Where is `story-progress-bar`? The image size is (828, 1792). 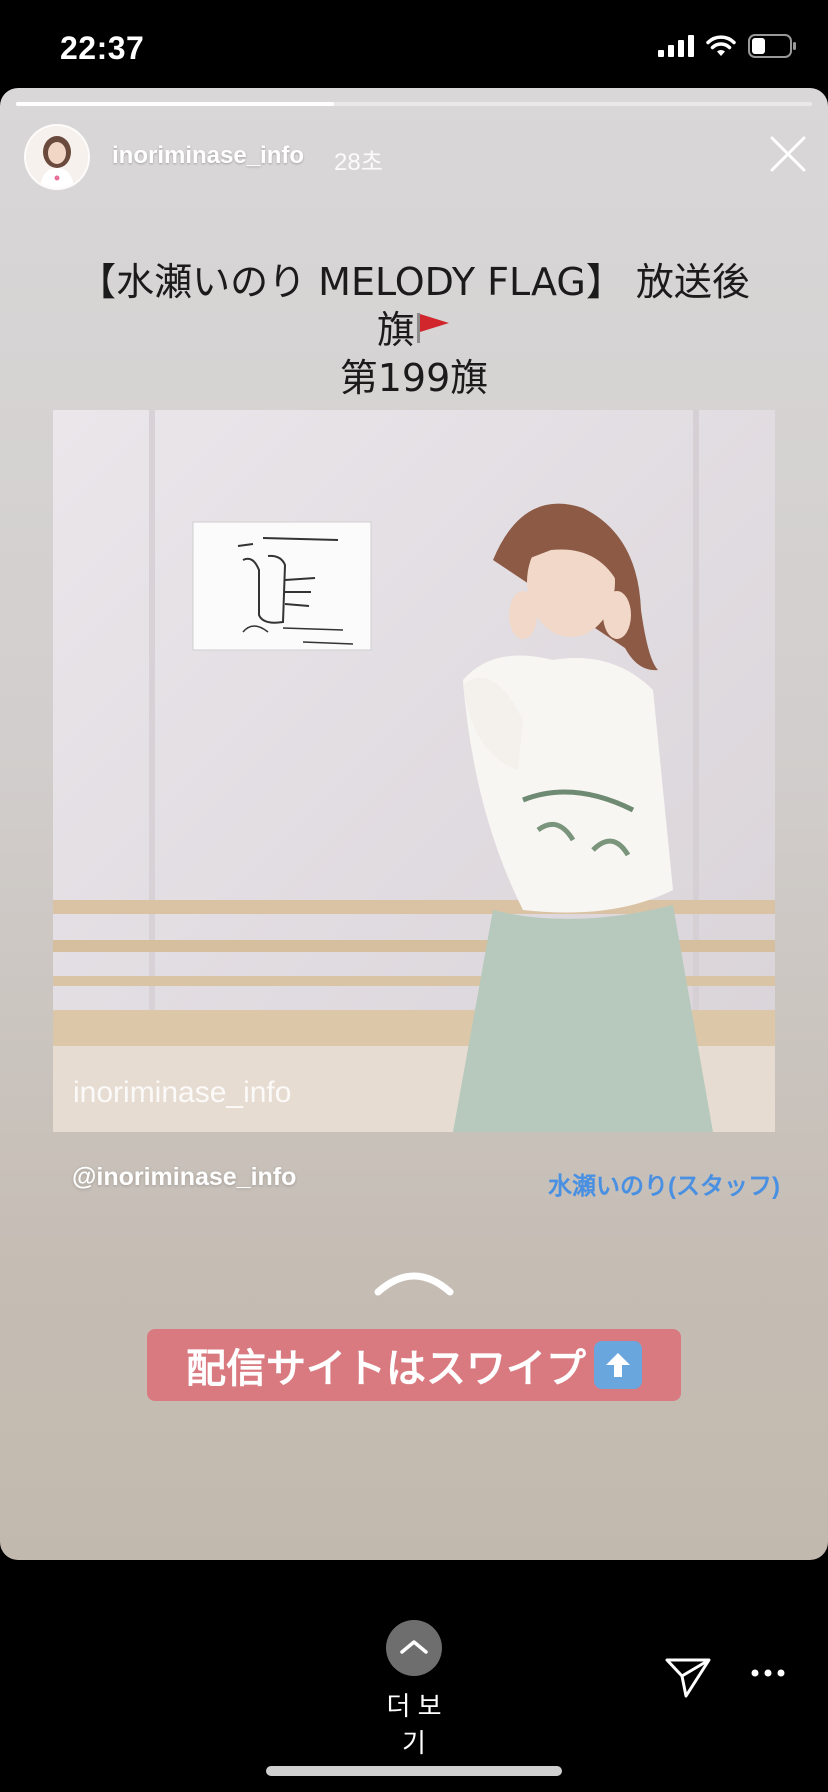 story-progress-bar is located at coordinates (414, 104).